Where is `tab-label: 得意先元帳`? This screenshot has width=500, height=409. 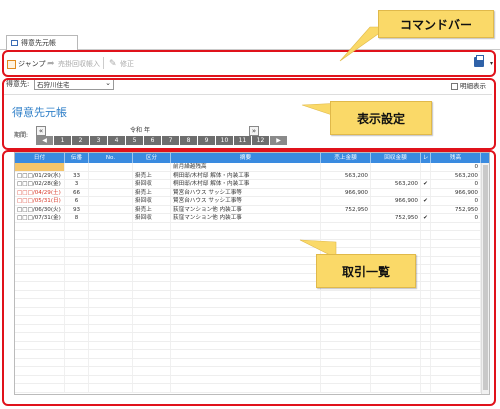 tab-label: 得意先元帳 is located at coordinates (38, 43).